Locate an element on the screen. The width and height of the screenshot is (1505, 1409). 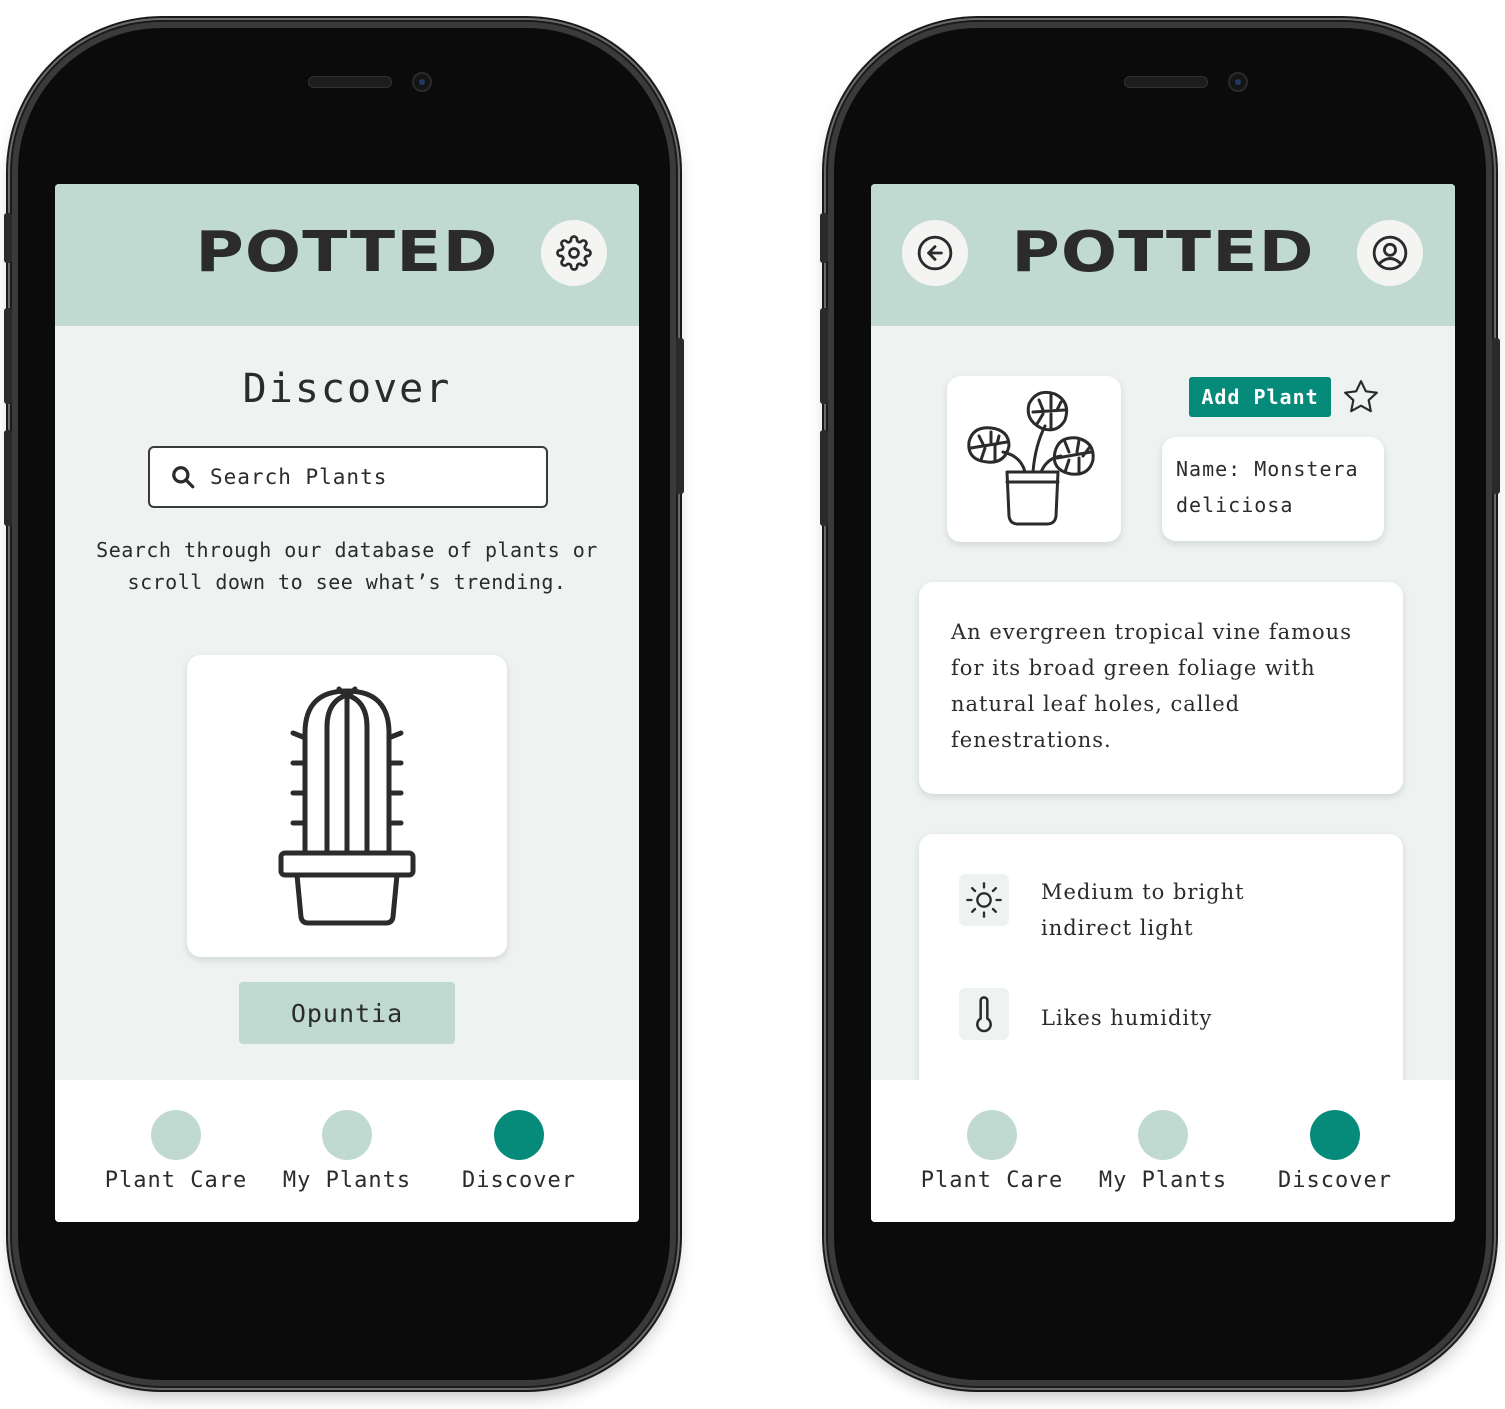
favorite-button is located at coordinates (1361, 397).